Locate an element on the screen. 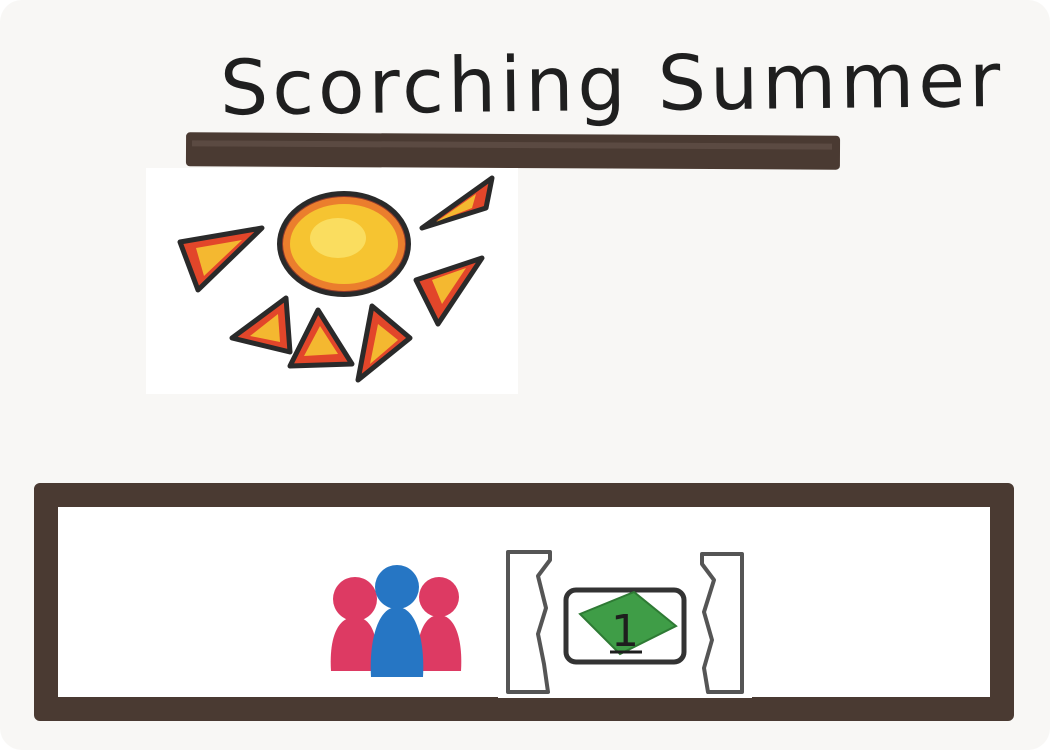  card-title: Scorching Summer is located at coordinates (612, 84).